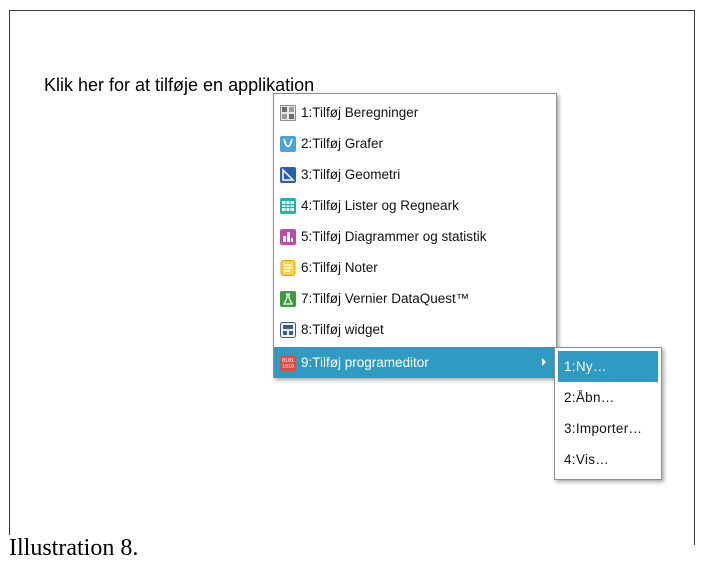  What do you see at coordinates (288, 236) in the screenshot?
I see `statistics-icon` at bounding box center [288, 236].